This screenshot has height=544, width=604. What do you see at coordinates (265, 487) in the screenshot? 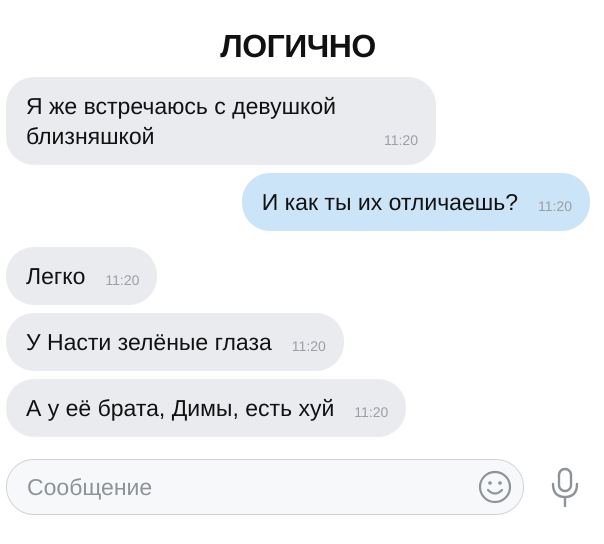
I see `message-field: Сообщение` at bounding box center [265, 487].